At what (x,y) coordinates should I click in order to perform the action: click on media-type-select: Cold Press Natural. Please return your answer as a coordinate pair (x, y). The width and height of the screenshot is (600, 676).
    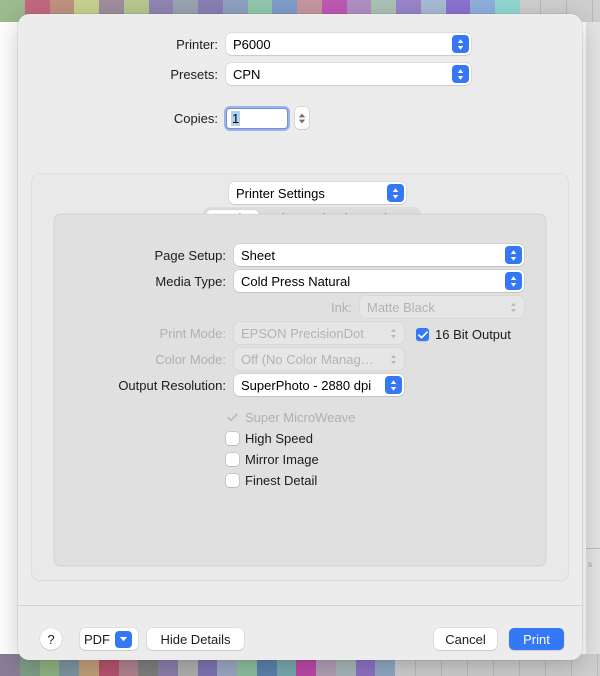
    Looking at the image, I should click on (379, 281).